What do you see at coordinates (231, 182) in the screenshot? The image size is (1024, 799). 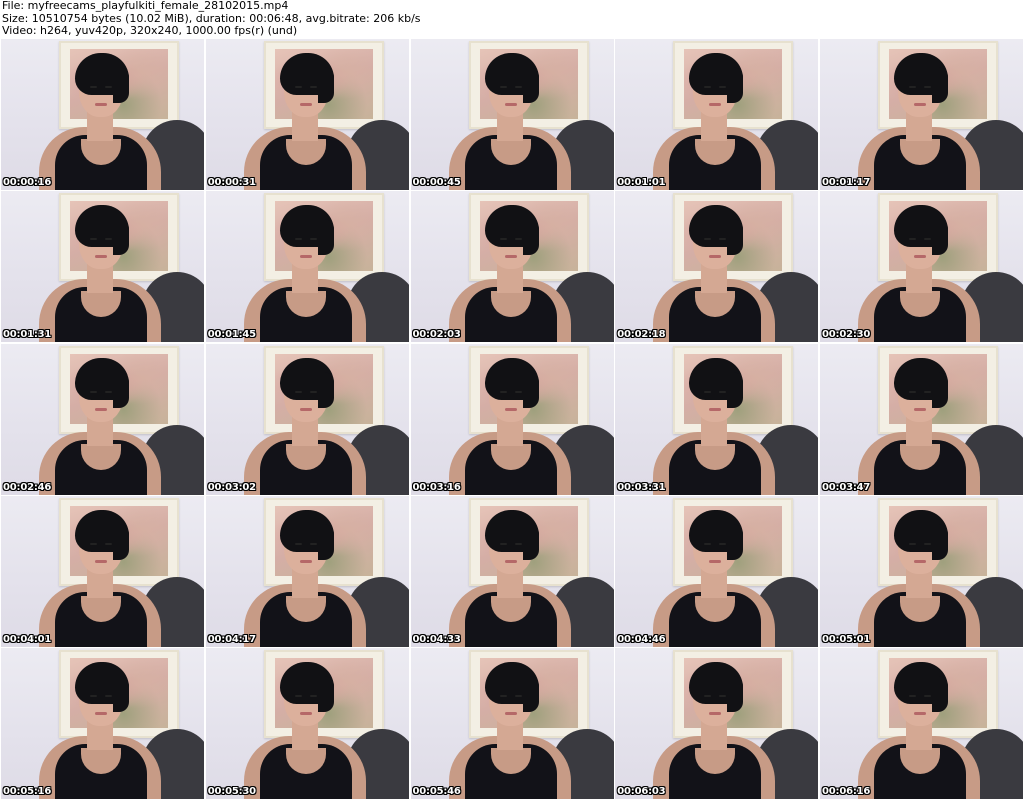 I see `thumbnail-timestamp: 00:00:31` at bounding box center [231, 182].